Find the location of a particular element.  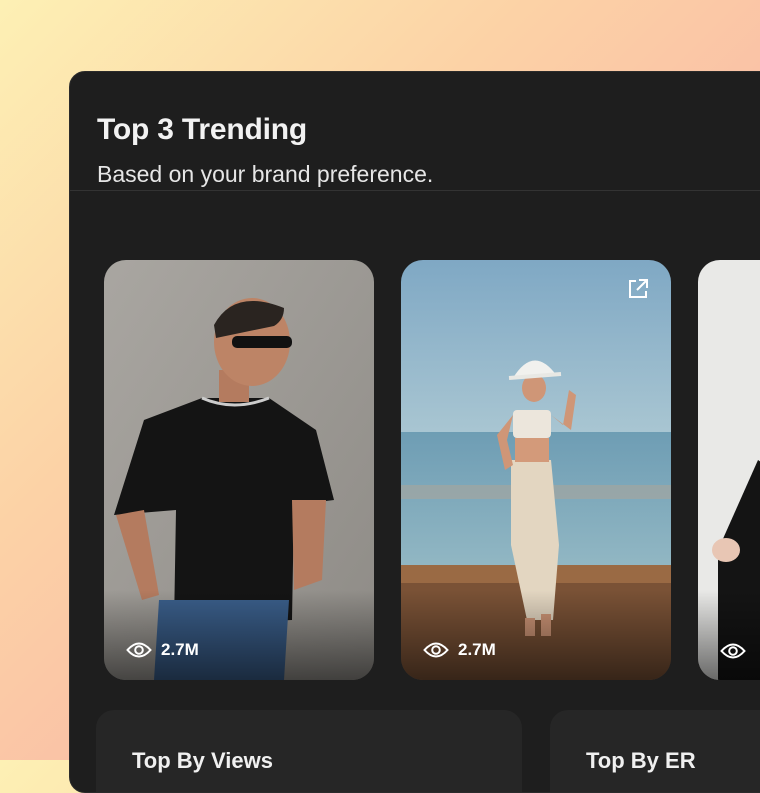

view-count is located at coordinates (737, 651).